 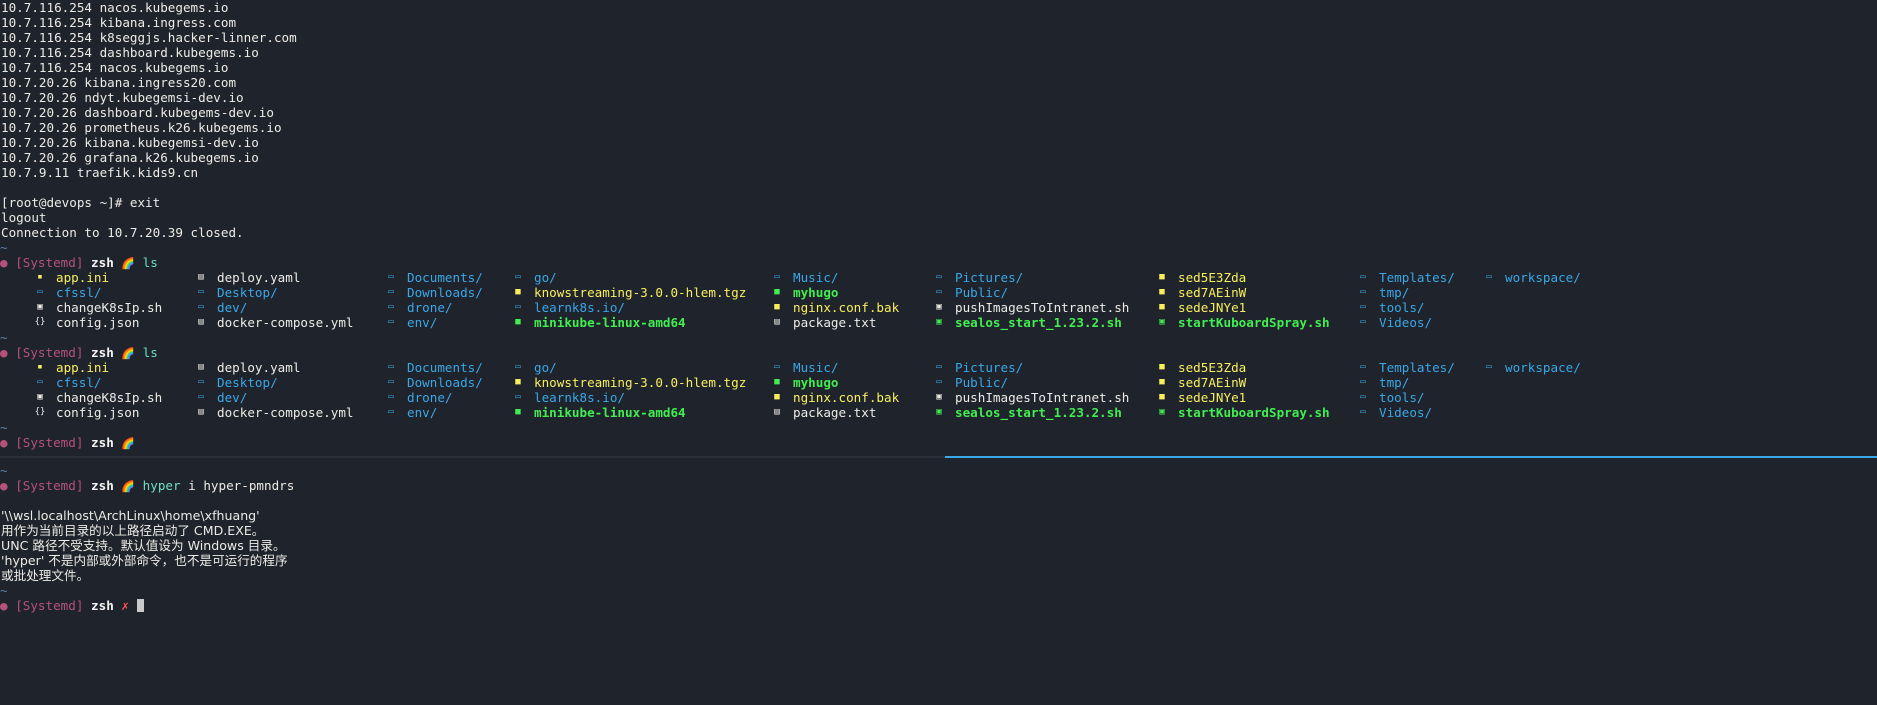 I want to click on command-text: ls, so click(x=150, y=262).